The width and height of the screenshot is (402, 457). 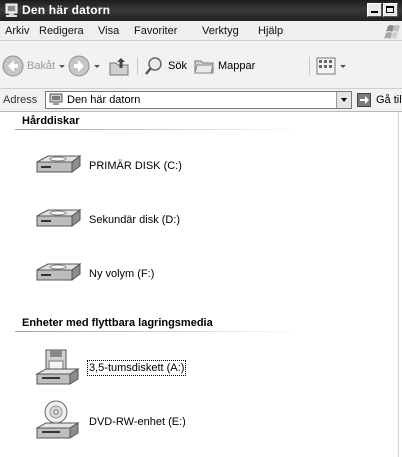 I want to click on menu-redigera: Redigera, so click(x=61, y=31).